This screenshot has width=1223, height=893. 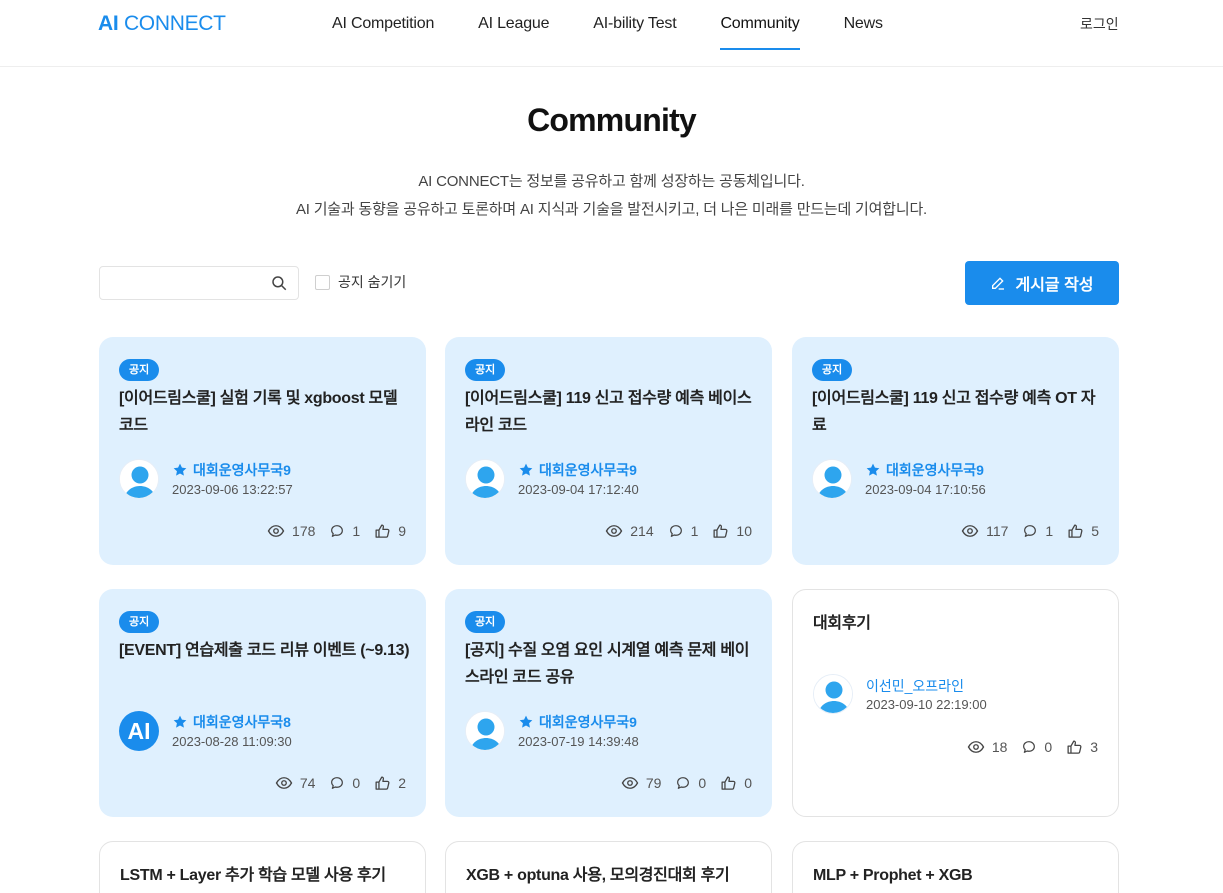 What do you see at coordinates (610, 875) in the screenshot?
I see `post-title: XGB + optuna 사용, 모의경진대회 후기` at bounding box center [610, 875].